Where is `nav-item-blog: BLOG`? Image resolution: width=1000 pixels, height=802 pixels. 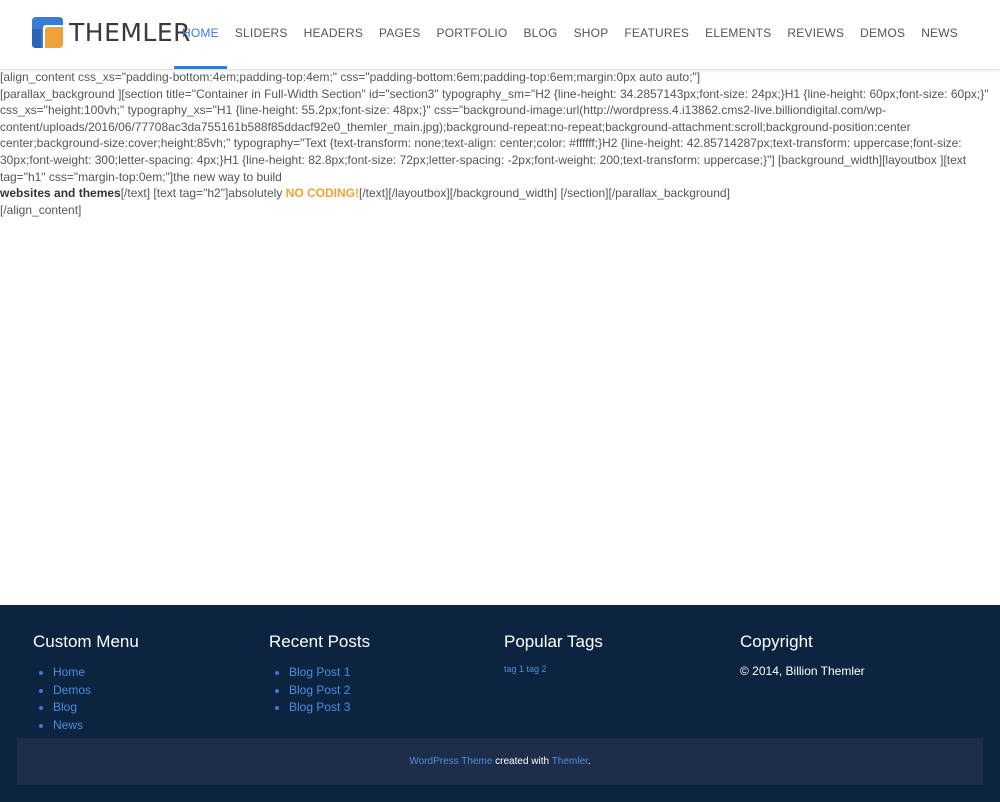
nav-item-blog: BLOG is located at coordinates (540, 34).